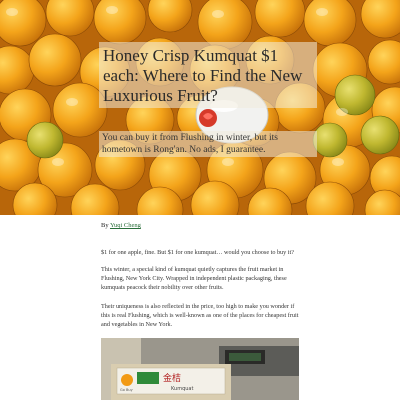  I want to click on kumquat-box-photo: 金桔 Kumquat Go Buy, so click(200, 369).